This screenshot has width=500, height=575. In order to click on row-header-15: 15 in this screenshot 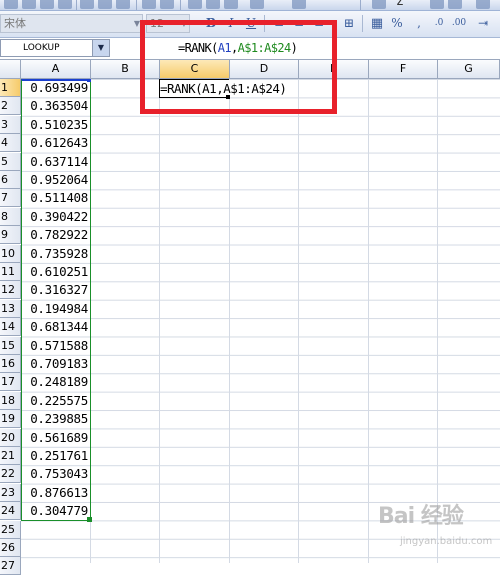, I will do `click(10, 345)`.